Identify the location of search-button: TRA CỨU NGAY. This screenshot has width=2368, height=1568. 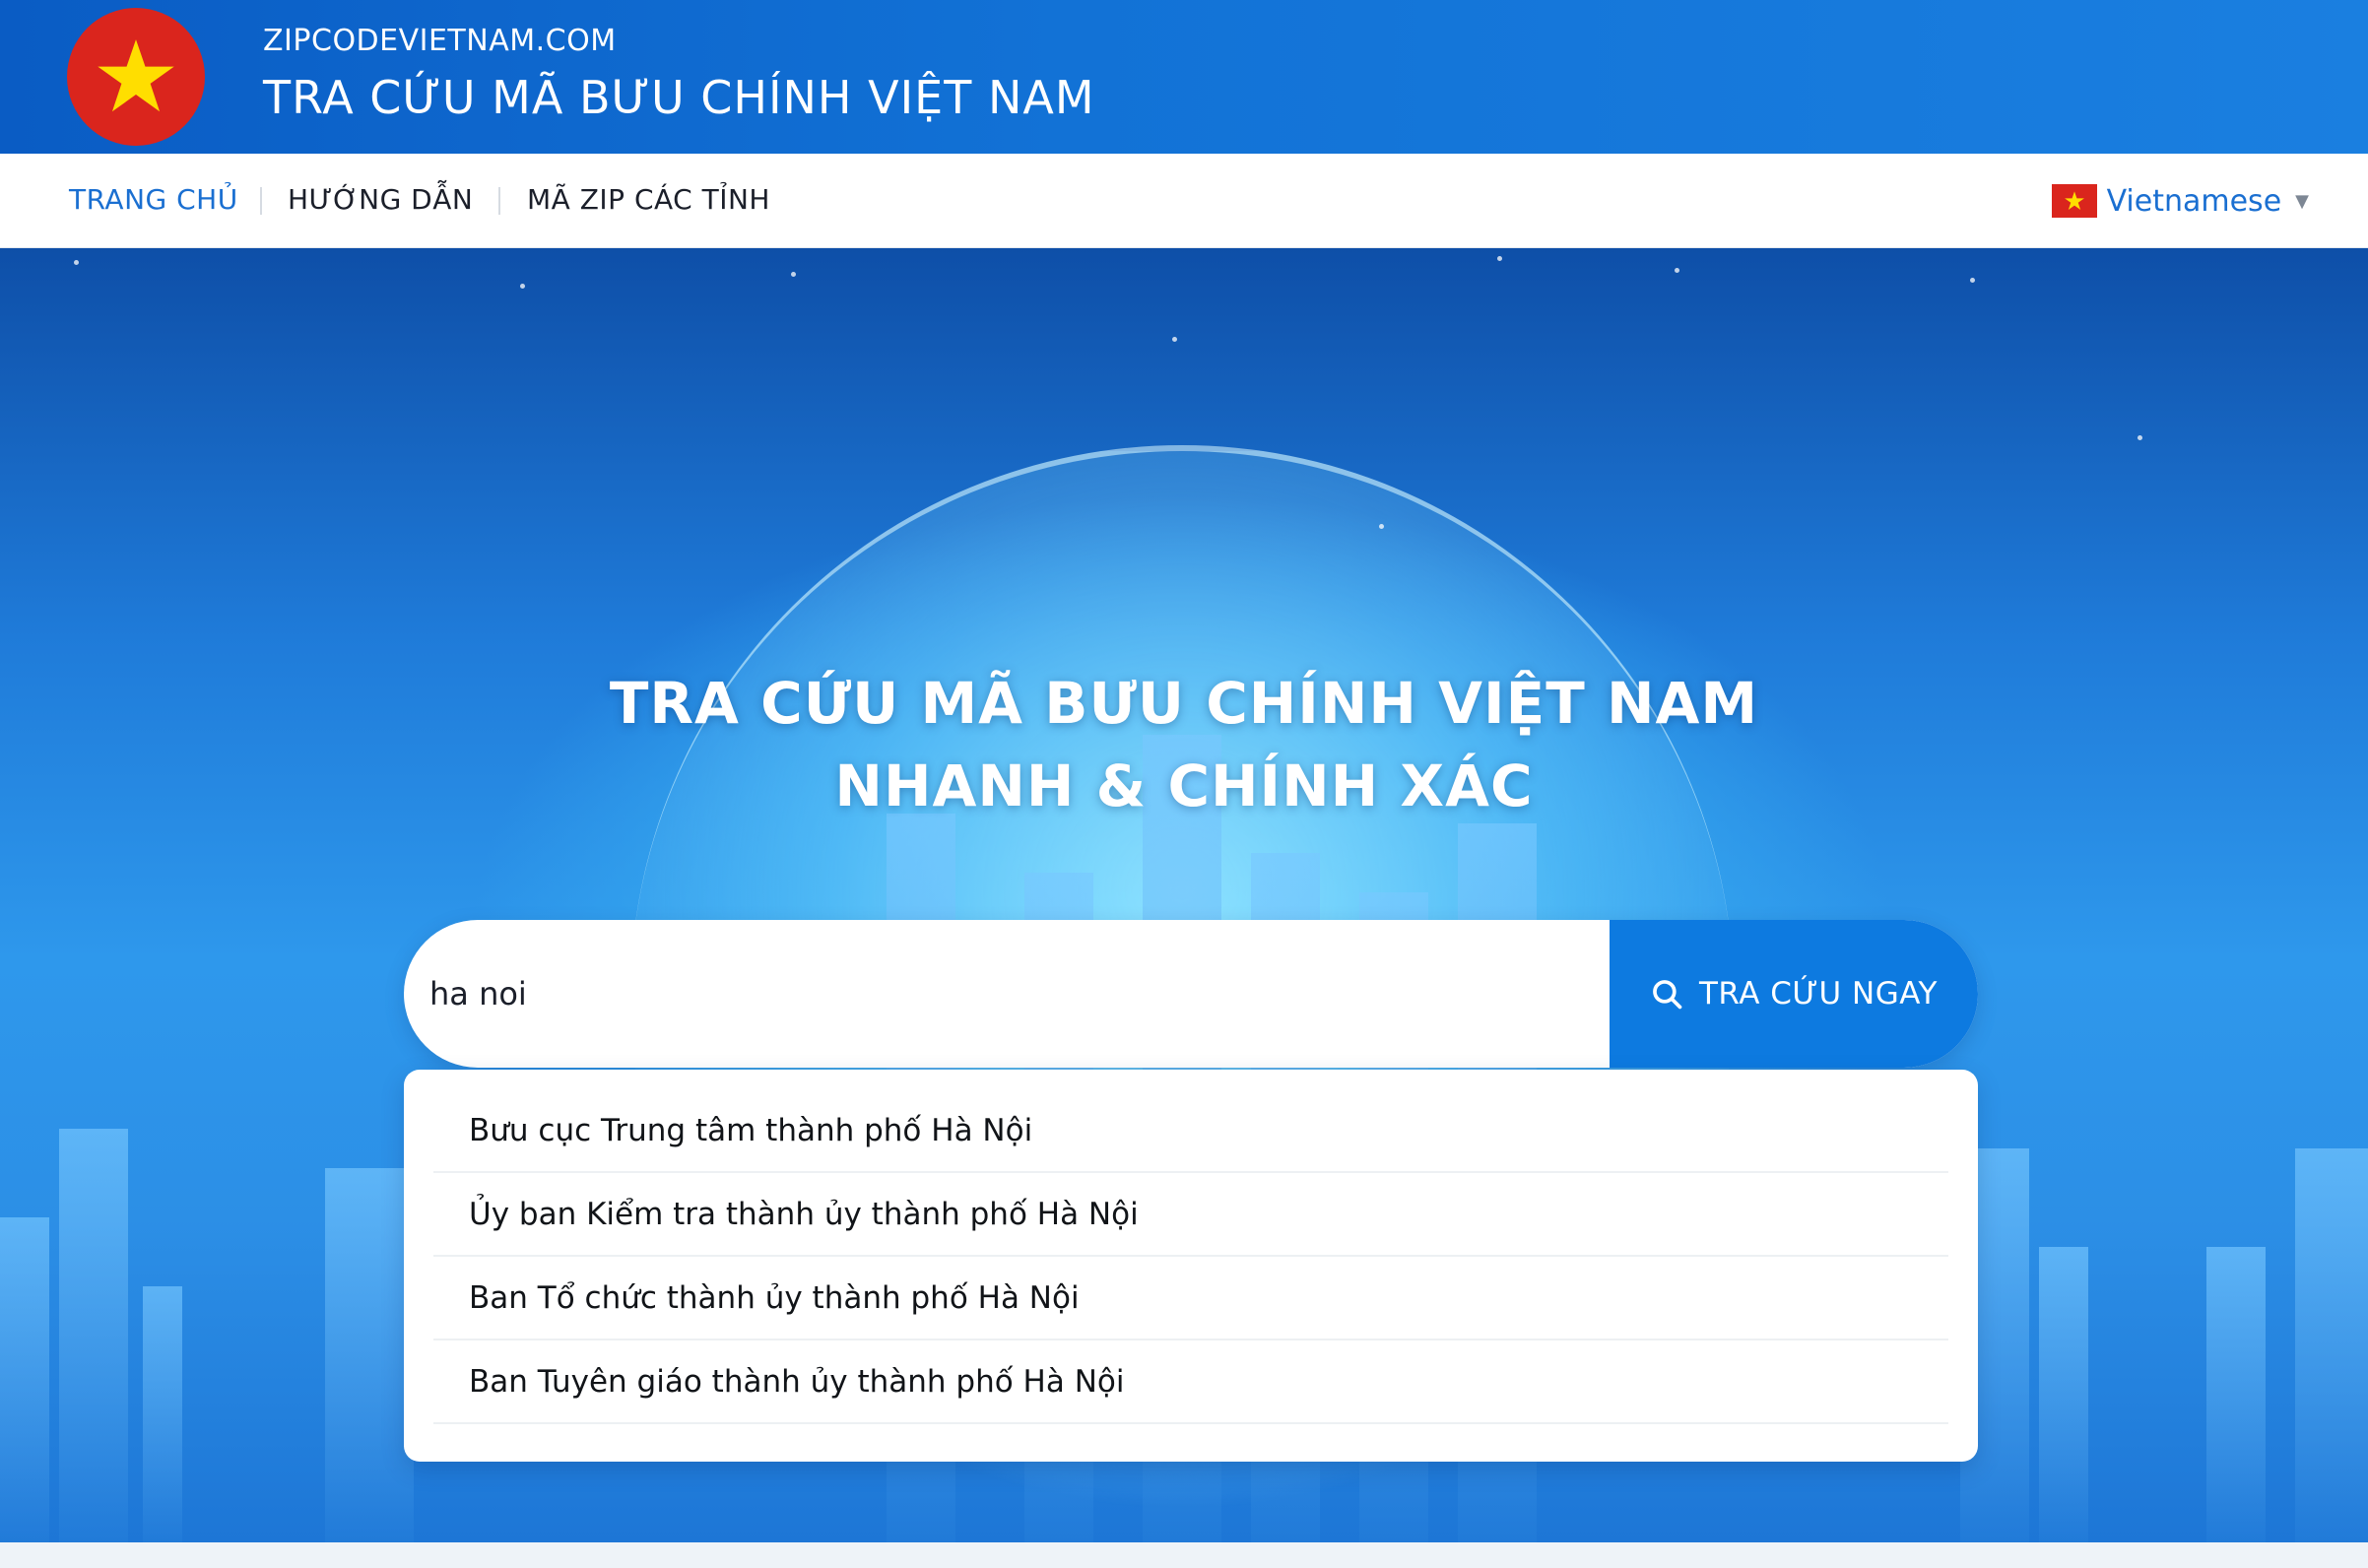
(1794, 994).